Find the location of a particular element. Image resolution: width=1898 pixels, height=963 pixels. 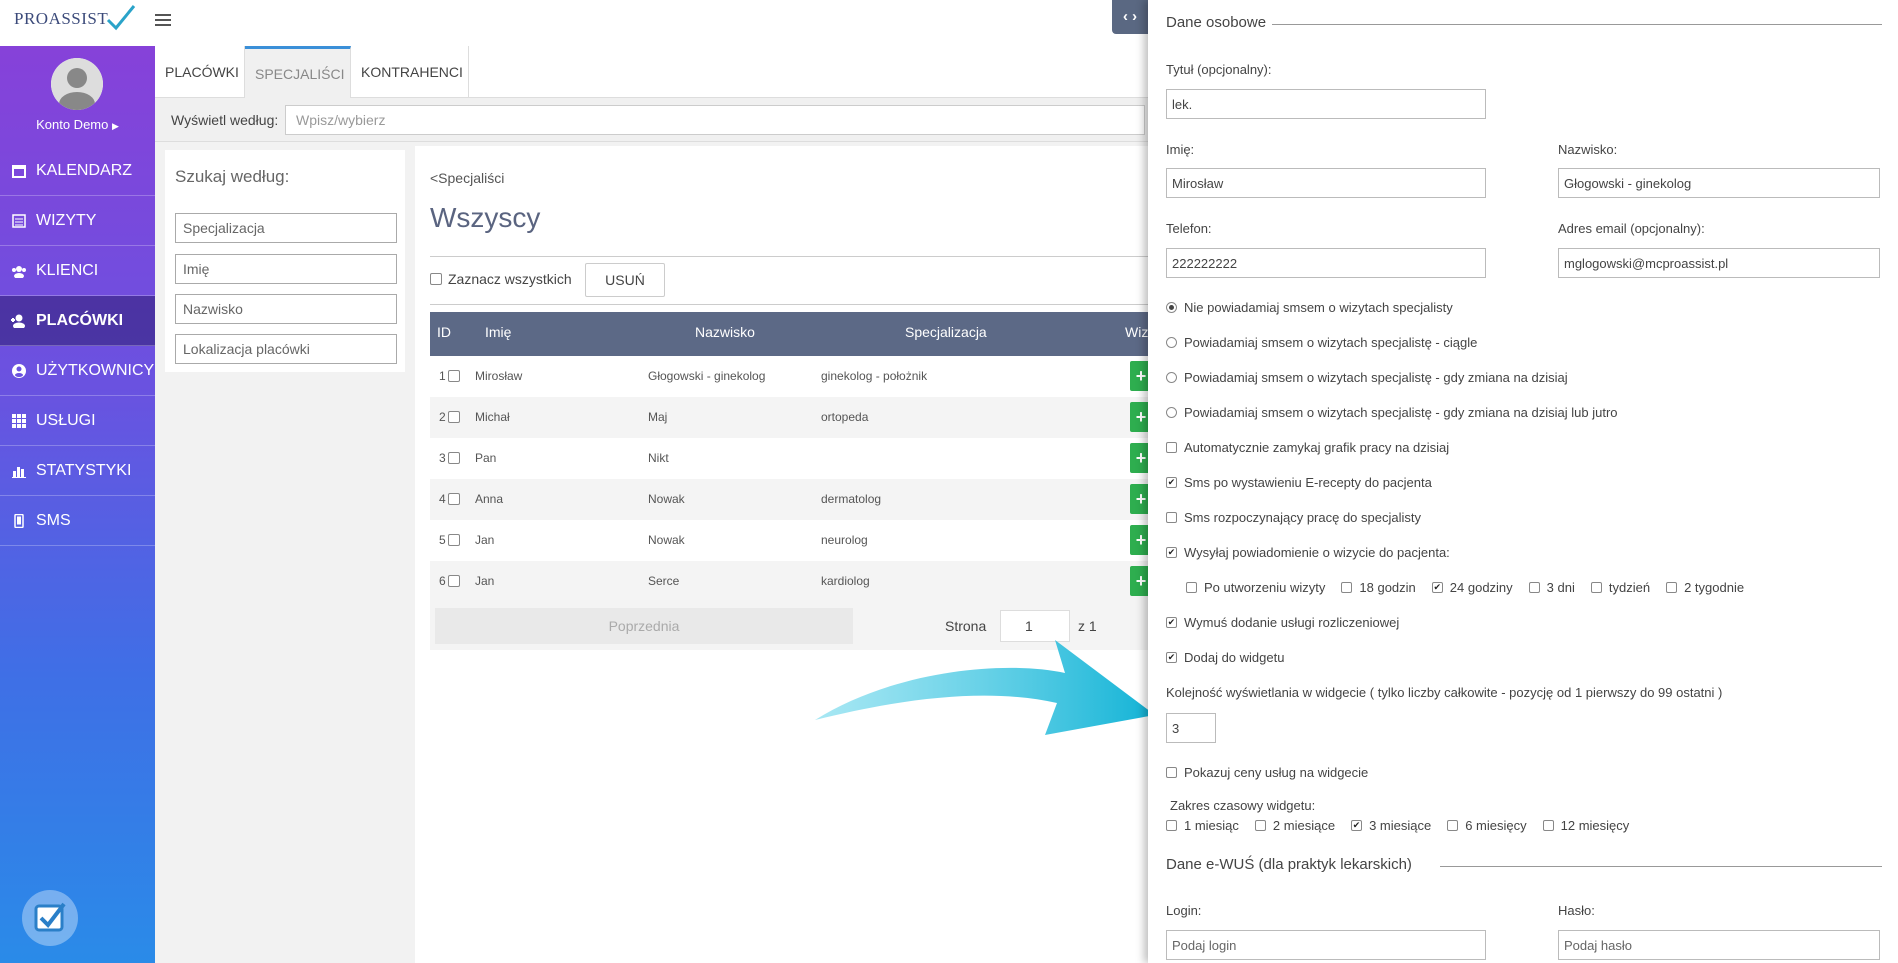

help-badge is located at coordinates (50, 918).